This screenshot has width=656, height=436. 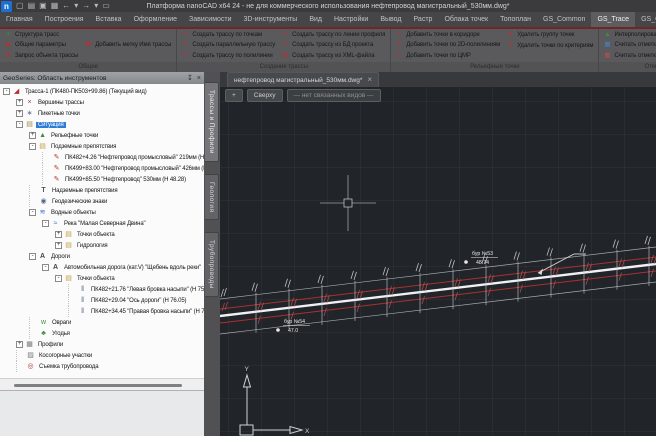 What do you see at coordinates (102, 344) in the screenshot?
I see `tree-item: + ▦ Профили` at bounding box center [102, 344].